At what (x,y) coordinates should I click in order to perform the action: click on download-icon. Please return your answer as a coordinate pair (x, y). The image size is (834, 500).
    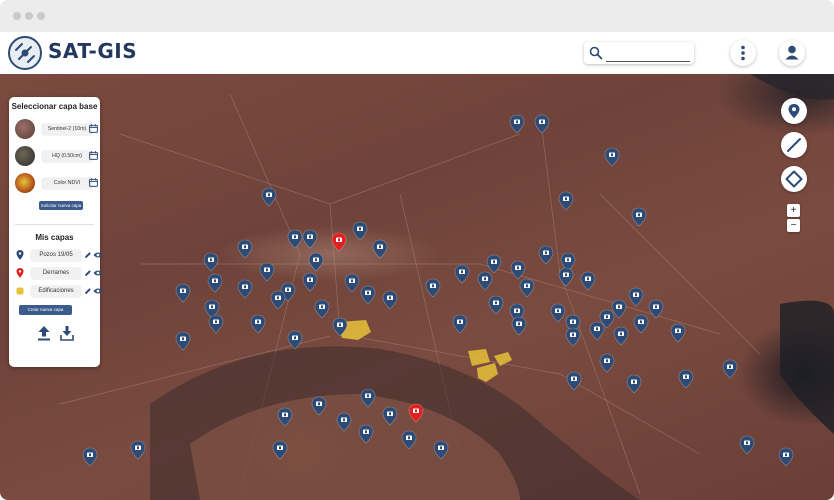
    Looking at the image, I should click on (67, 334).